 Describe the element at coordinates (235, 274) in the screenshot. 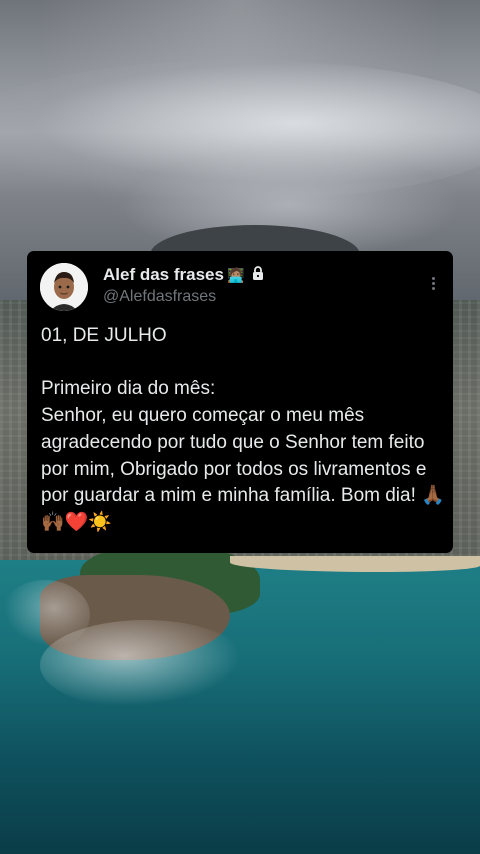

I see `author-name-emoji: 🧑🏽‍💻` at that location.